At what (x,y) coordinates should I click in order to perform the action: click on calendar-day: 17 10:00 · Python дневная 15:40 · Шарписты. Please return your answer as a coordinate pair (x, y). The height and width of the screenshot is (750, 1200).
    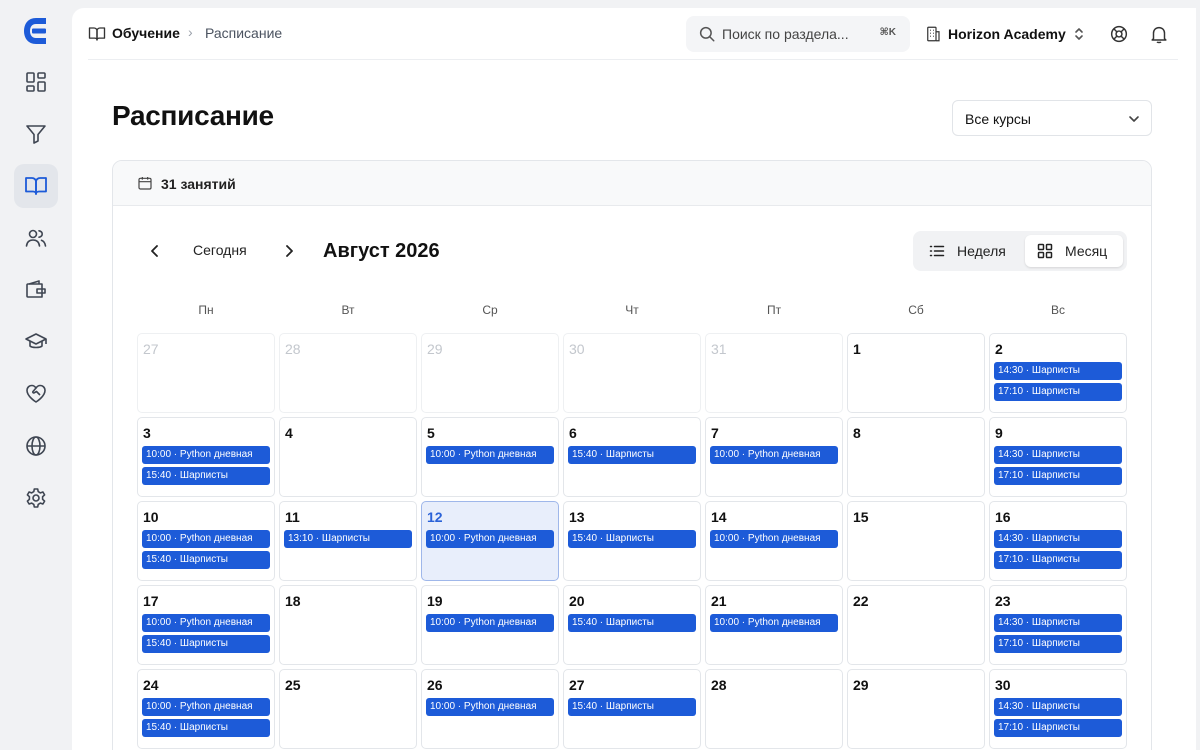
    Looking at the image, I should click on (206, 625).